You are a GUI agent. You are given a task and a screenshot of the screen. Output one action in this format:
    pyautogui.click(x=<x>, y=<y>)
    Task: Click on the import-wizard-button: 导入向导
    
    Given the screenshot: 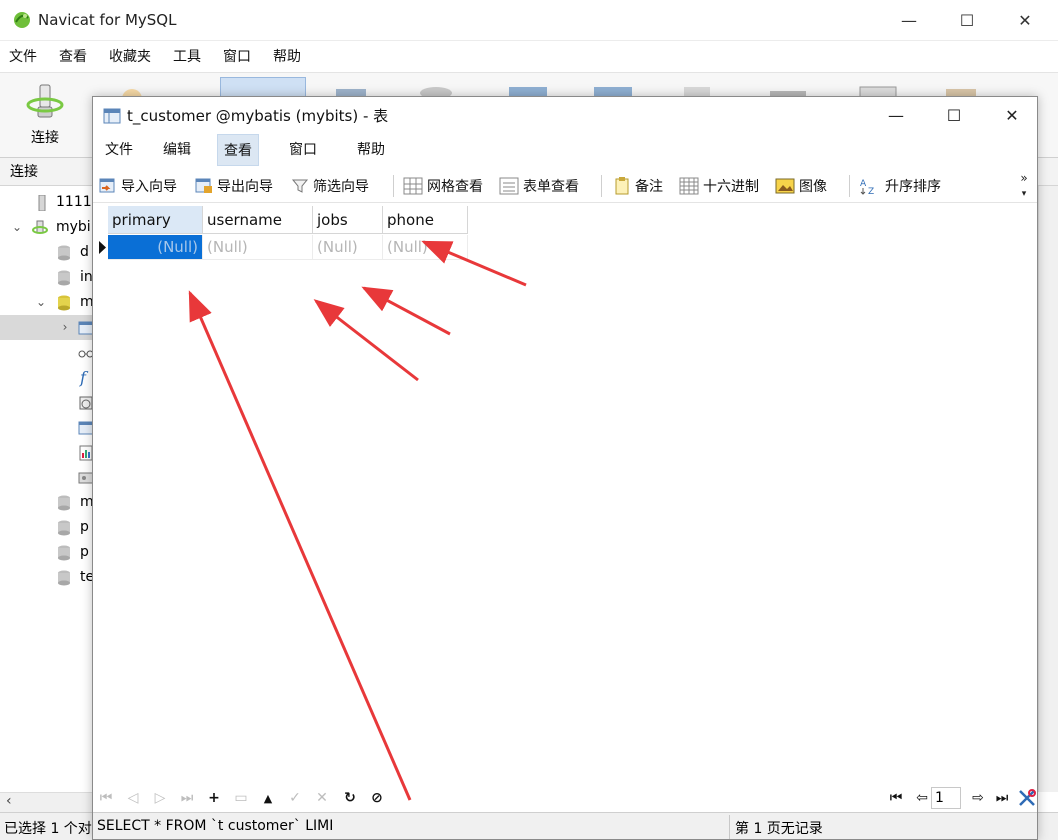 What is the action you would take?
    pyautogui.click(x=138, y=186)
    